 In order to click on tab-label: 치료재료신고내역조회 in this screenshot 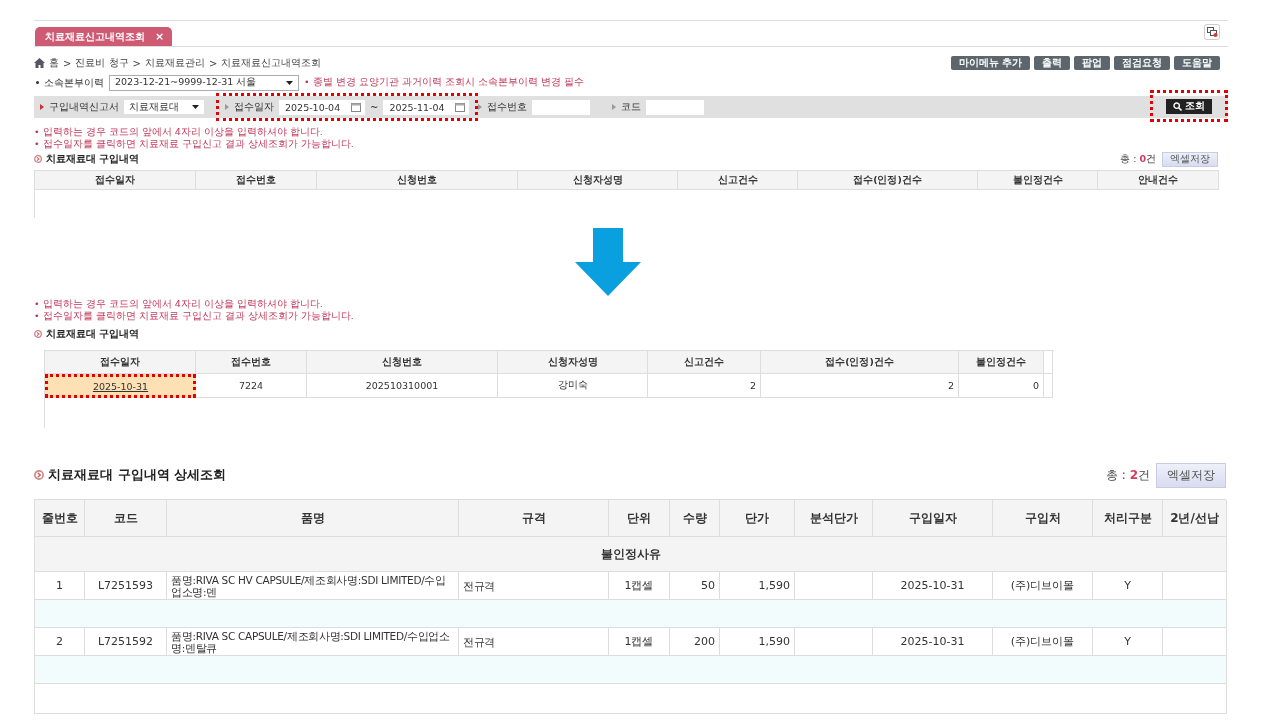, I will do `click(95, 36)`.